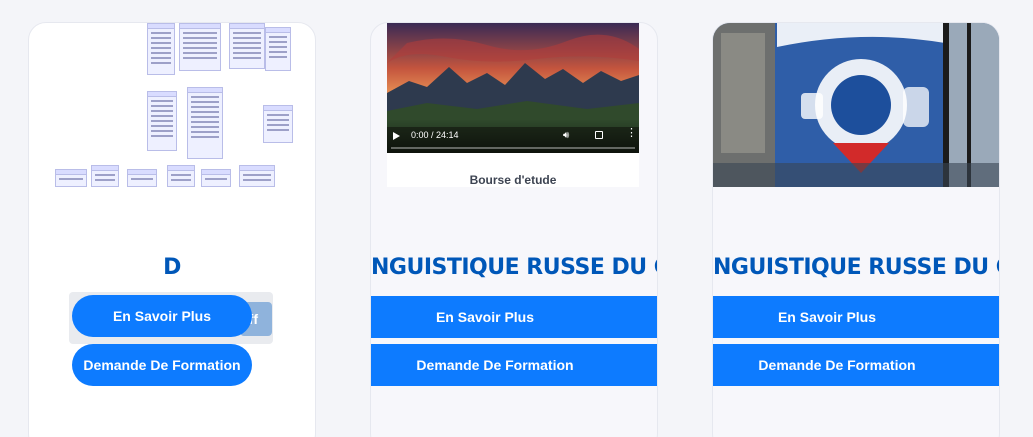 This screenshot has width=1033, height=437. What do you see at coordinates (173, 105) in the screenshot?
I see `class-diagram-image` at bounding box center [173, 105].